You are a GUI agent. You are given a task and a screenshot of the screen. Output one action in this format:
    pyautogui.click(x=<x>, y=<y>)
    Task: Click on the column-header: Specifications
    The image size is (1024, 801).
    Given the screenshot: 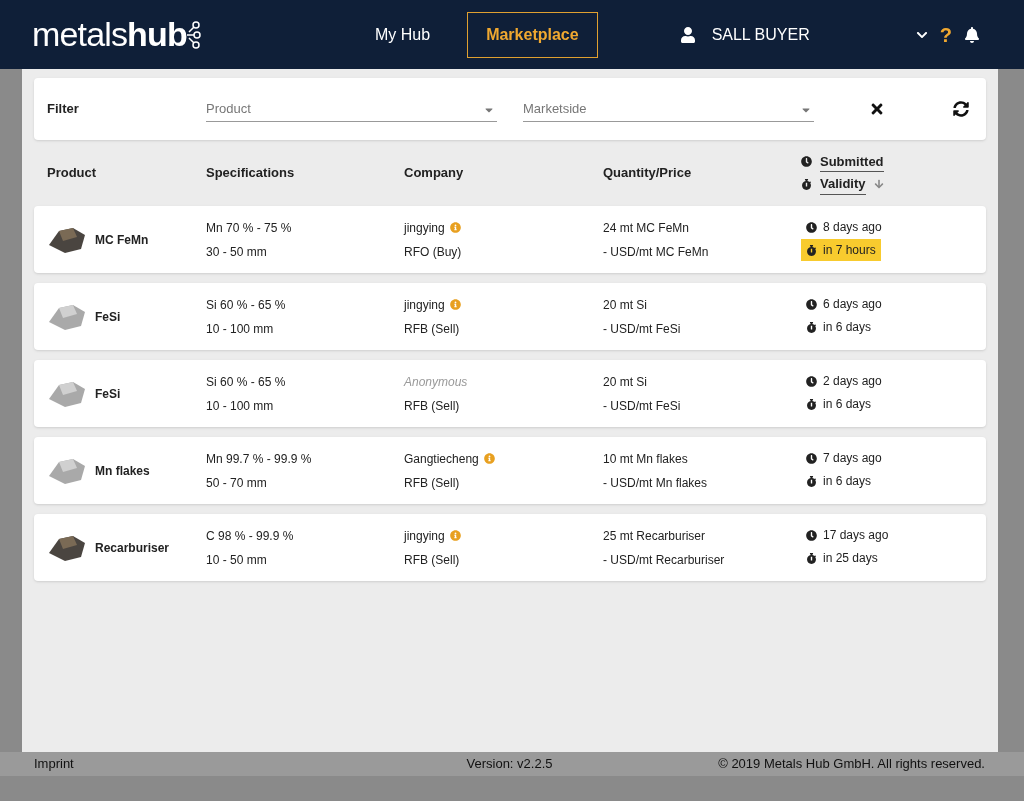 What is the action you would take?
    pyautogui.click(x=251, y=173)
    